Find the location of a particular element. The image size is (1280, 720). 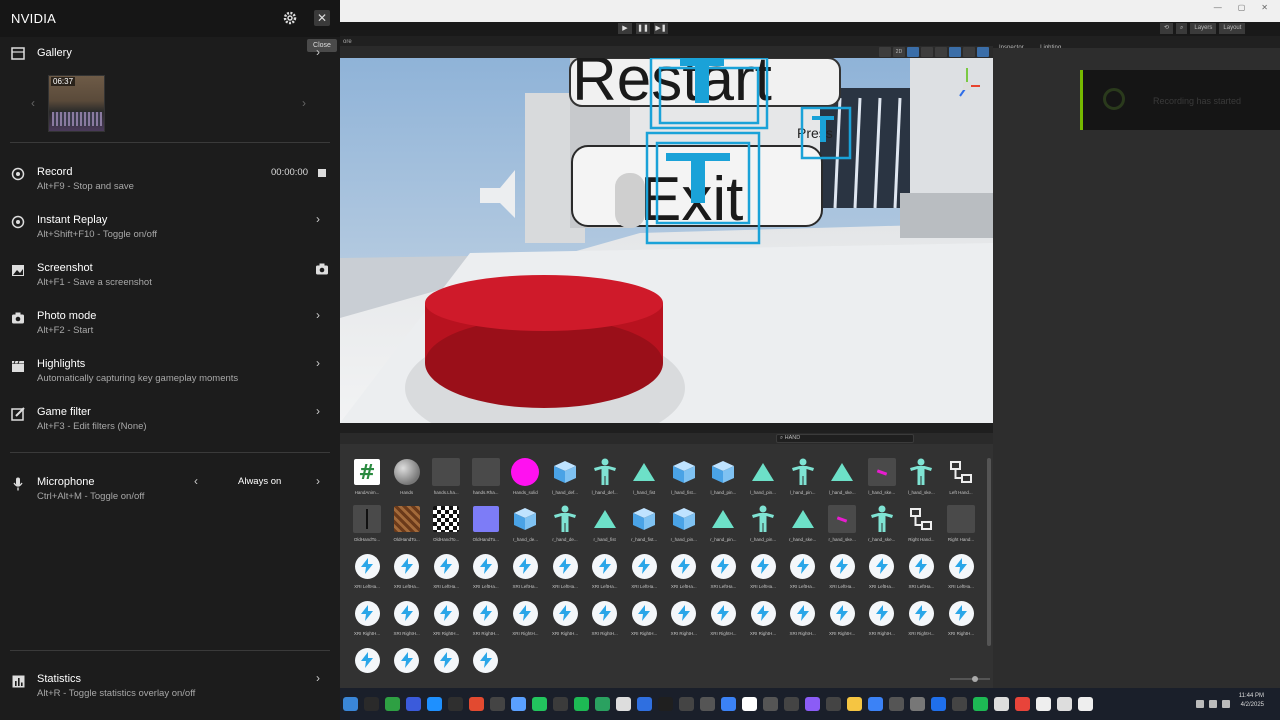

chevron-left-icon: ‹ is located at coordinates (33, 103).